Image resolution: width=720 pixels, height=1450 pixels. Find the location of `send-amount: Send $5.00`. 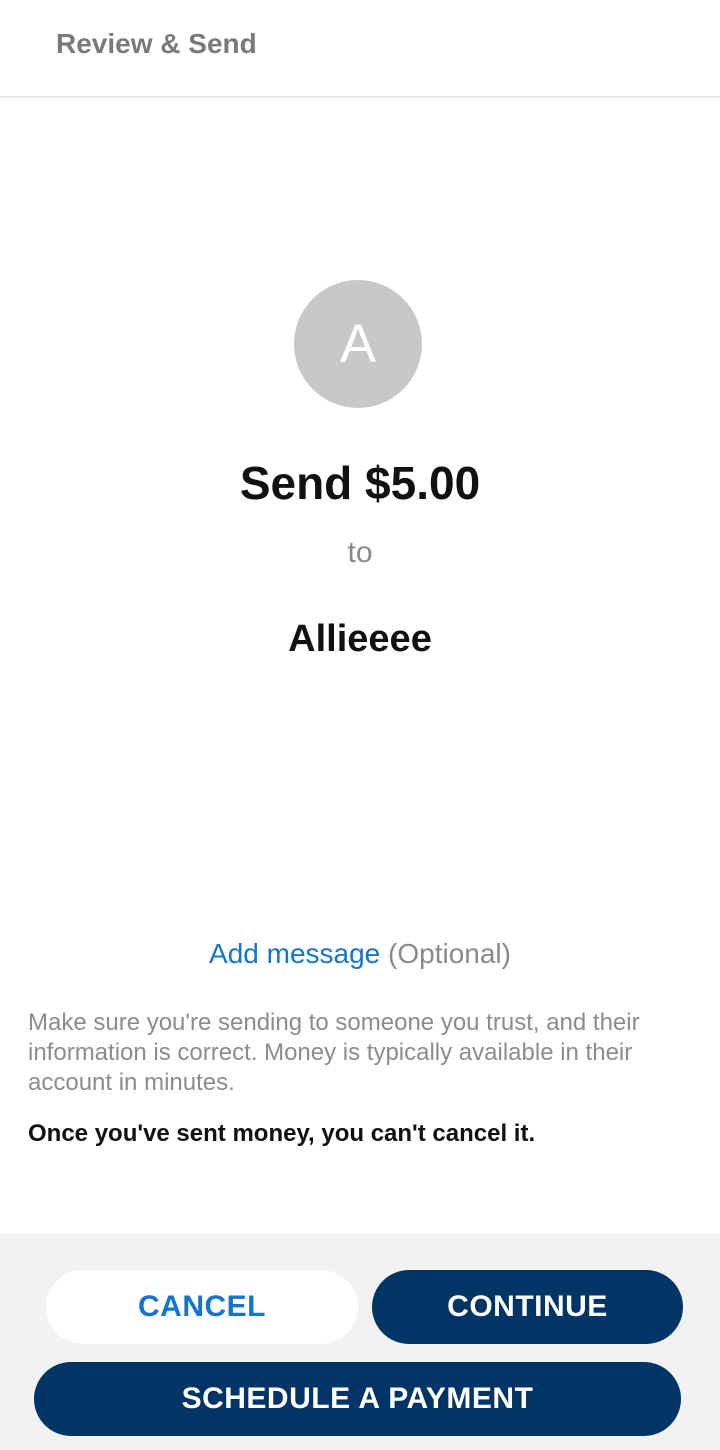

send-amount: Send $5.00 is located at coordinates (360, 483).